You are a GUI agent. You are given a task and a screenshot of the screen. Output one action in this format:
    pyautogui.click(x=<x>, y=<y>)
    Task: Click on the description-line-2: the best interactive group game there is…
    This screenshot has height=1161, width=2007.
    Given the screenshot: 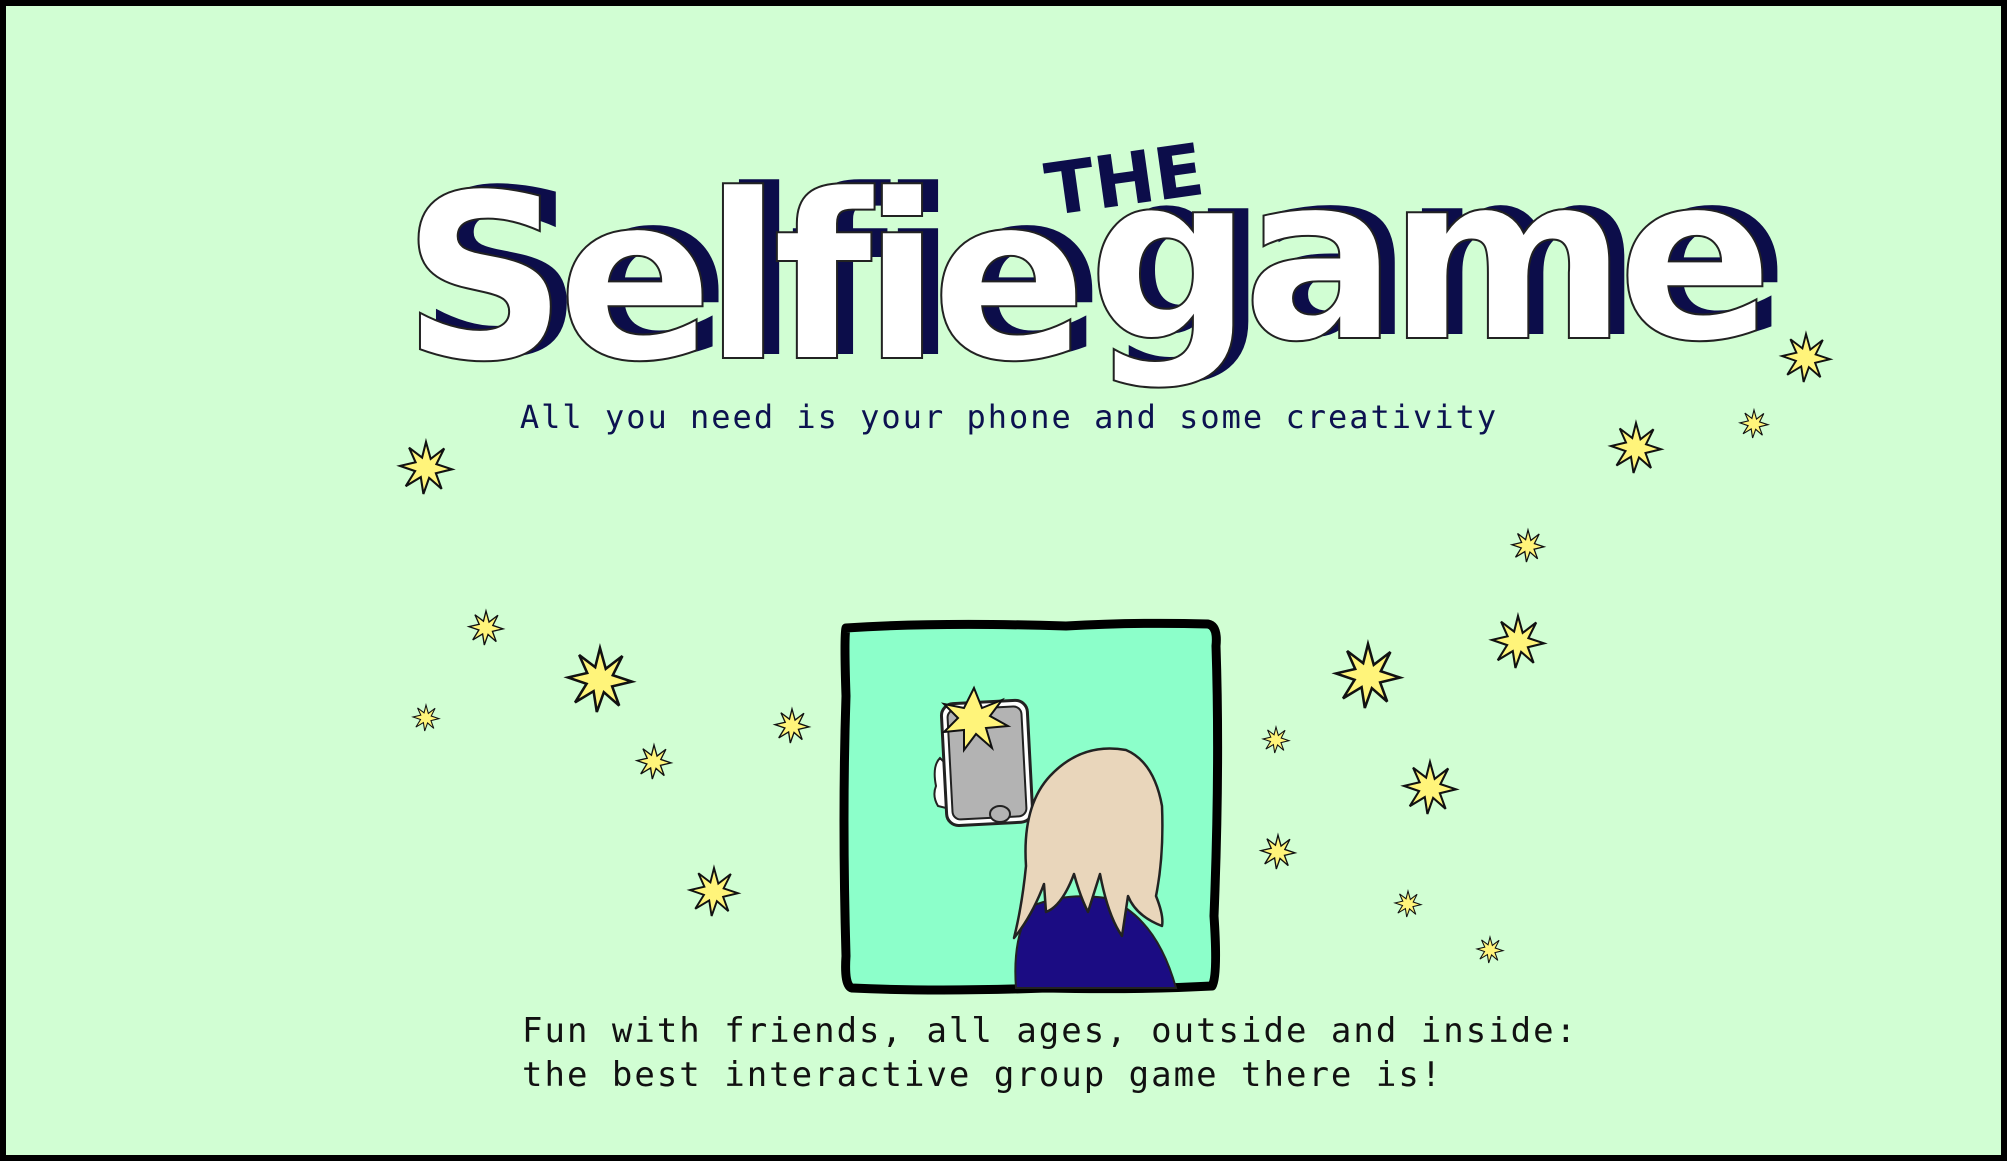 What is the action you would take?
    pyautogui.click(x=983, y=1075)
    